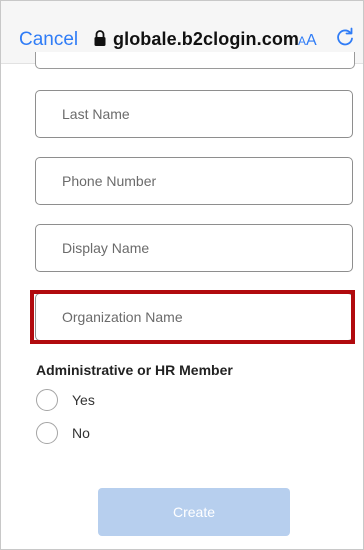 The width and height of the screenshot is (364, 550). I want to click on last-name-field, so click(194, 114).